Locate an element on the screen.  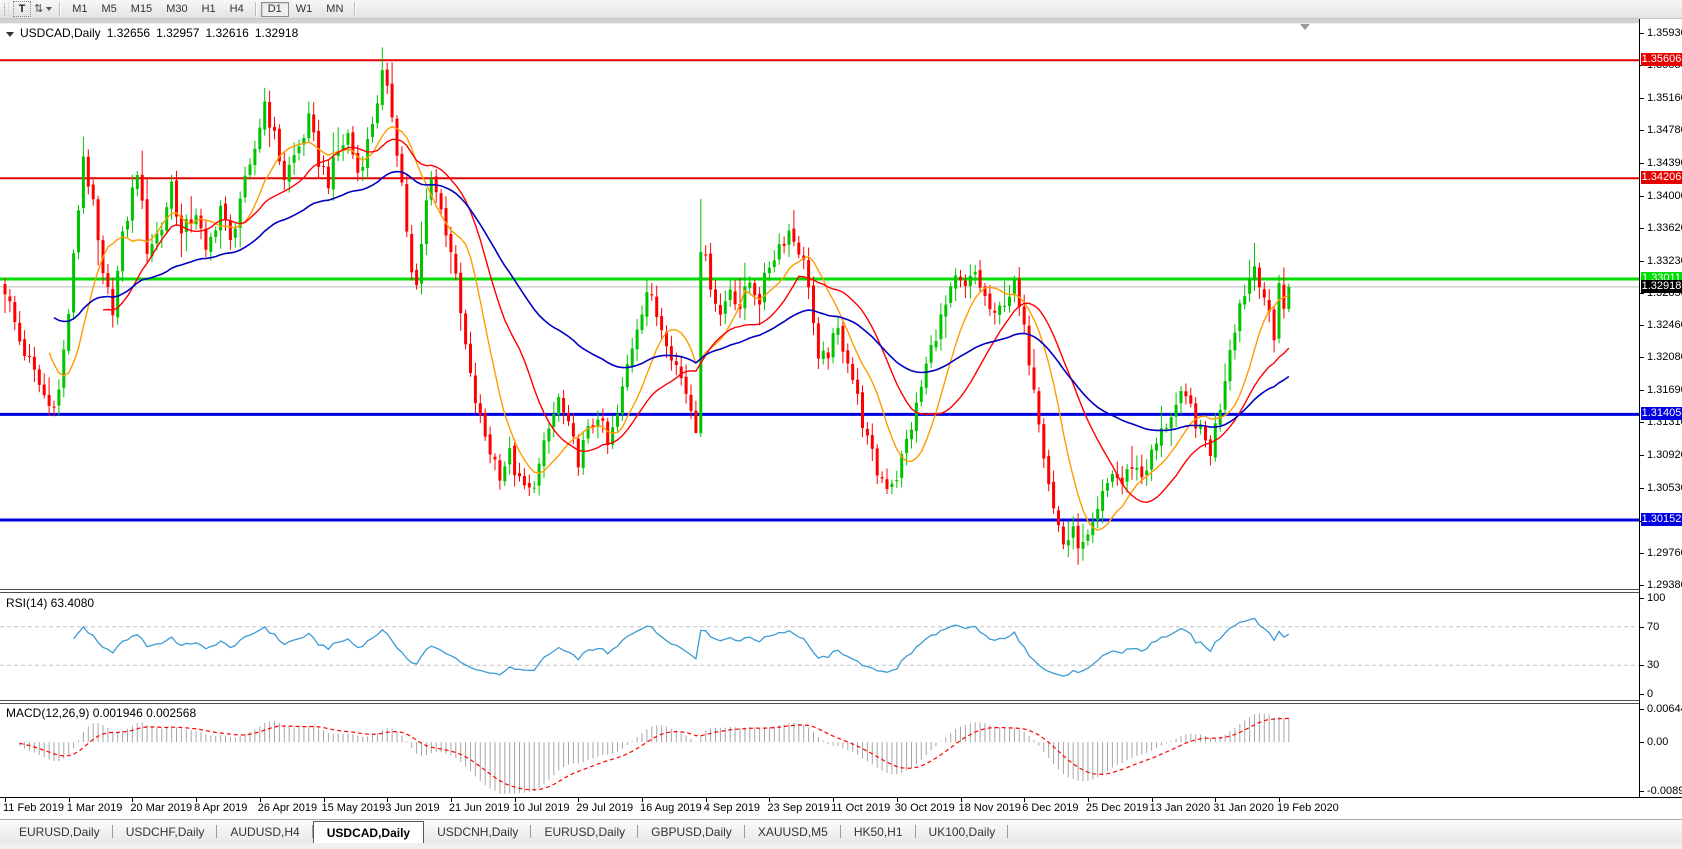
timeframe-toolbar: M1 M5 M15 M30 H1 H4 D1 W1 MN is located at coordinates (212, 9).